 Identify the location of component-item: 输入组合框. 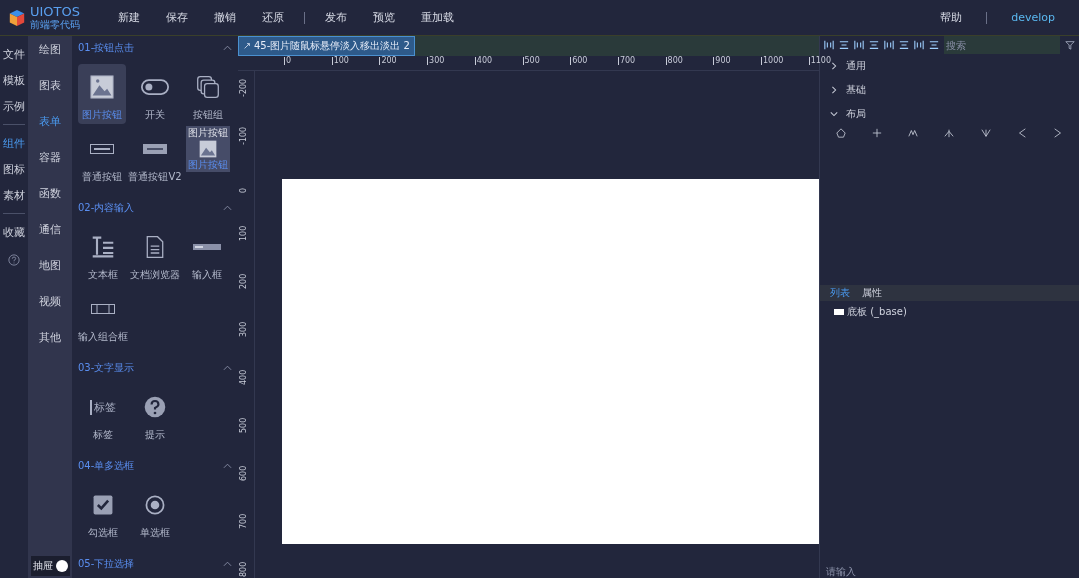
(103, 316).